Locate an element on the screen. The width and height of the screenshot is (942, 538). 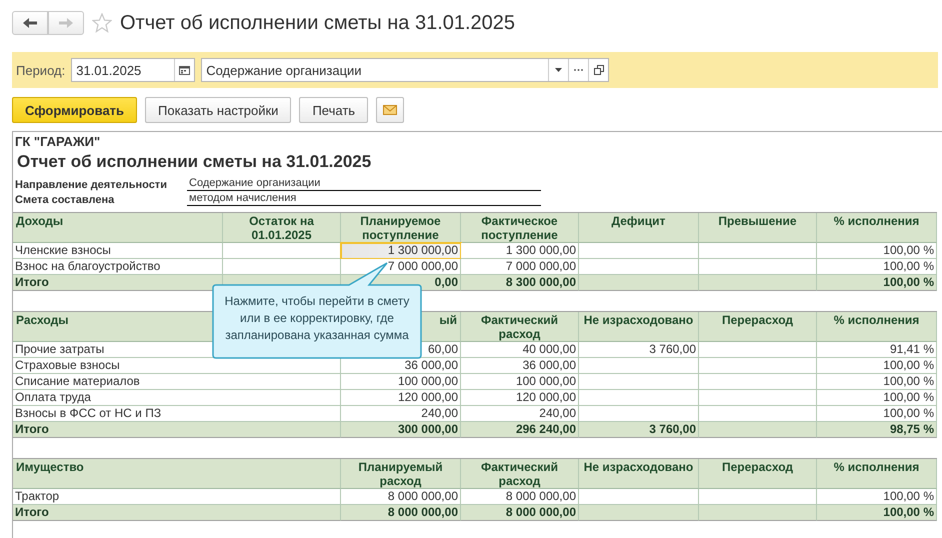
organization-name: ГК "ГАРАЖИ" is located at coordinates (58, 141).